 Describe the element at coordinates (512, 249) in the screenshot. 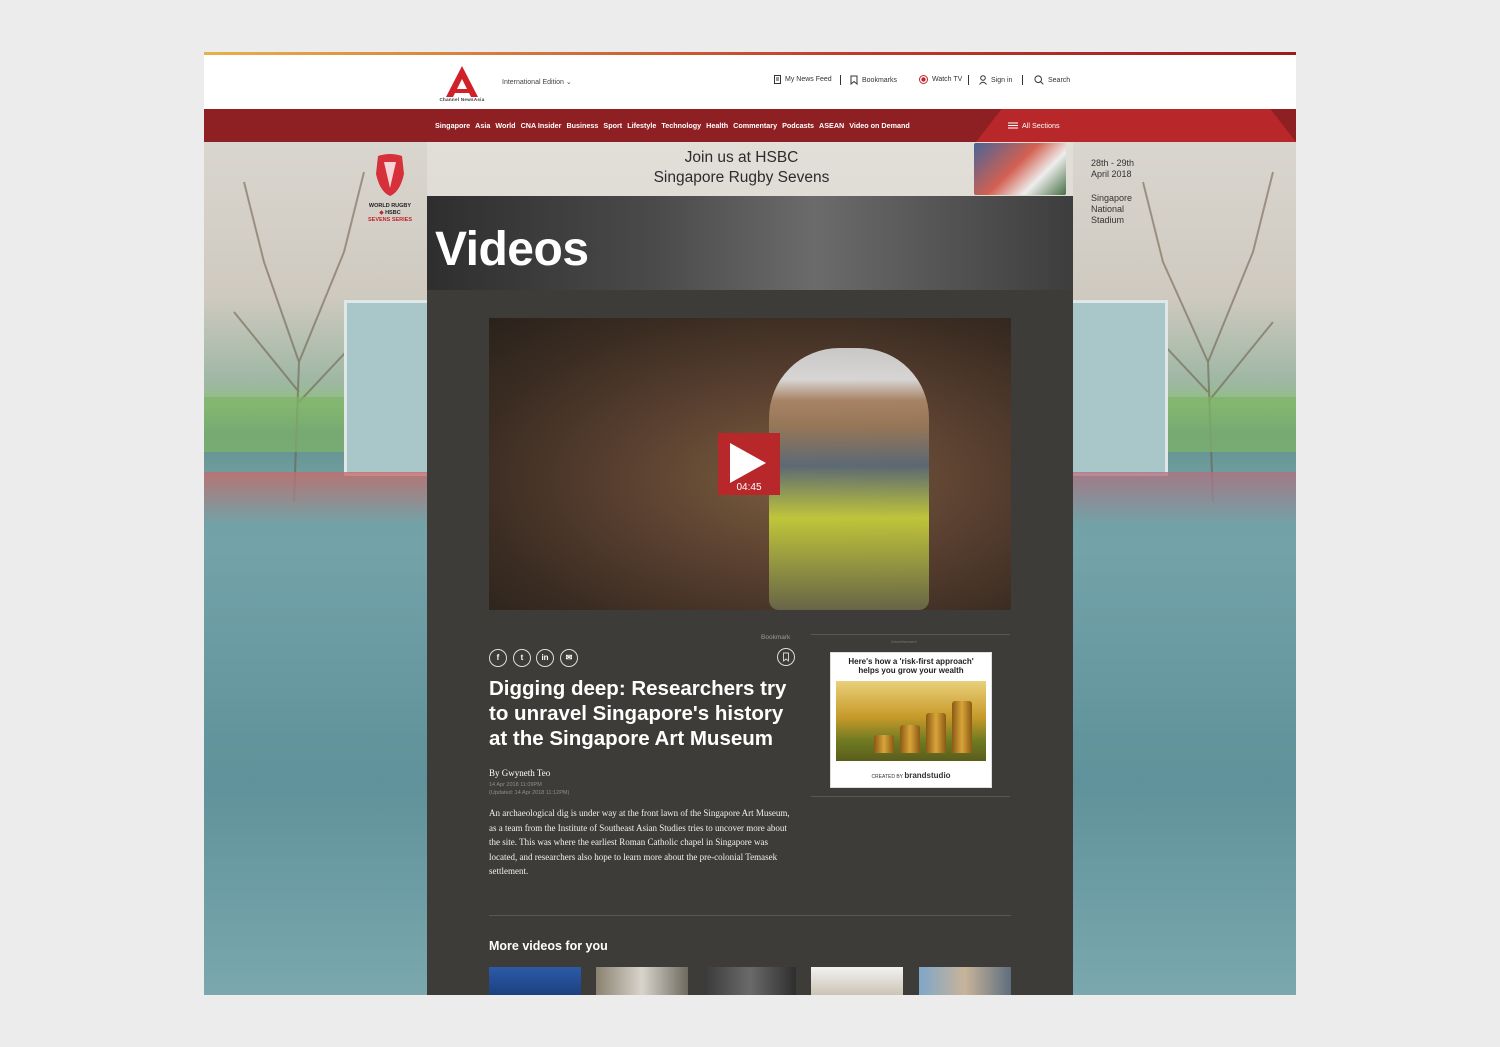

I see `page-title: Videos` at that location.